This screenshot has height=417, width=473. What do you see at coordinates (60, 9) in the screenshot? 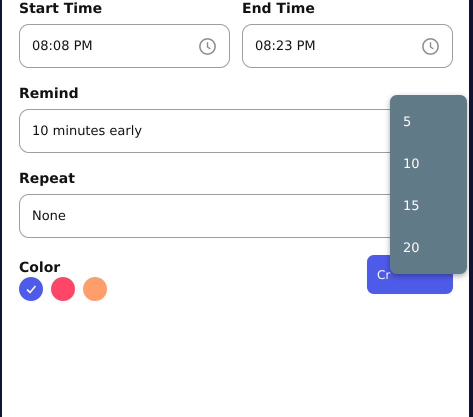
I see `field-label: Start Time` at bounding box center [60, 9].